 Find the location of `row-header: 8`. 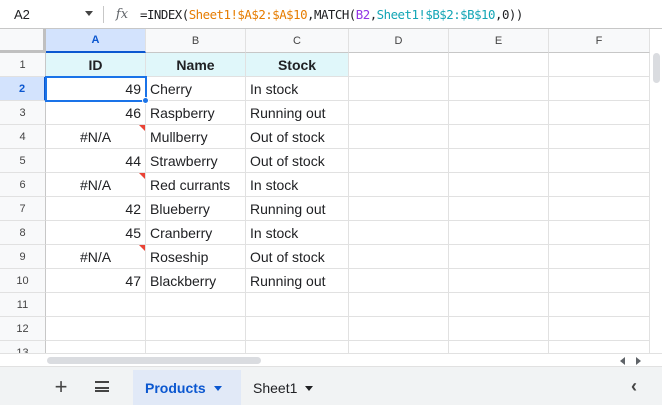

row-header: 8 is located at coordinates (23, 233).